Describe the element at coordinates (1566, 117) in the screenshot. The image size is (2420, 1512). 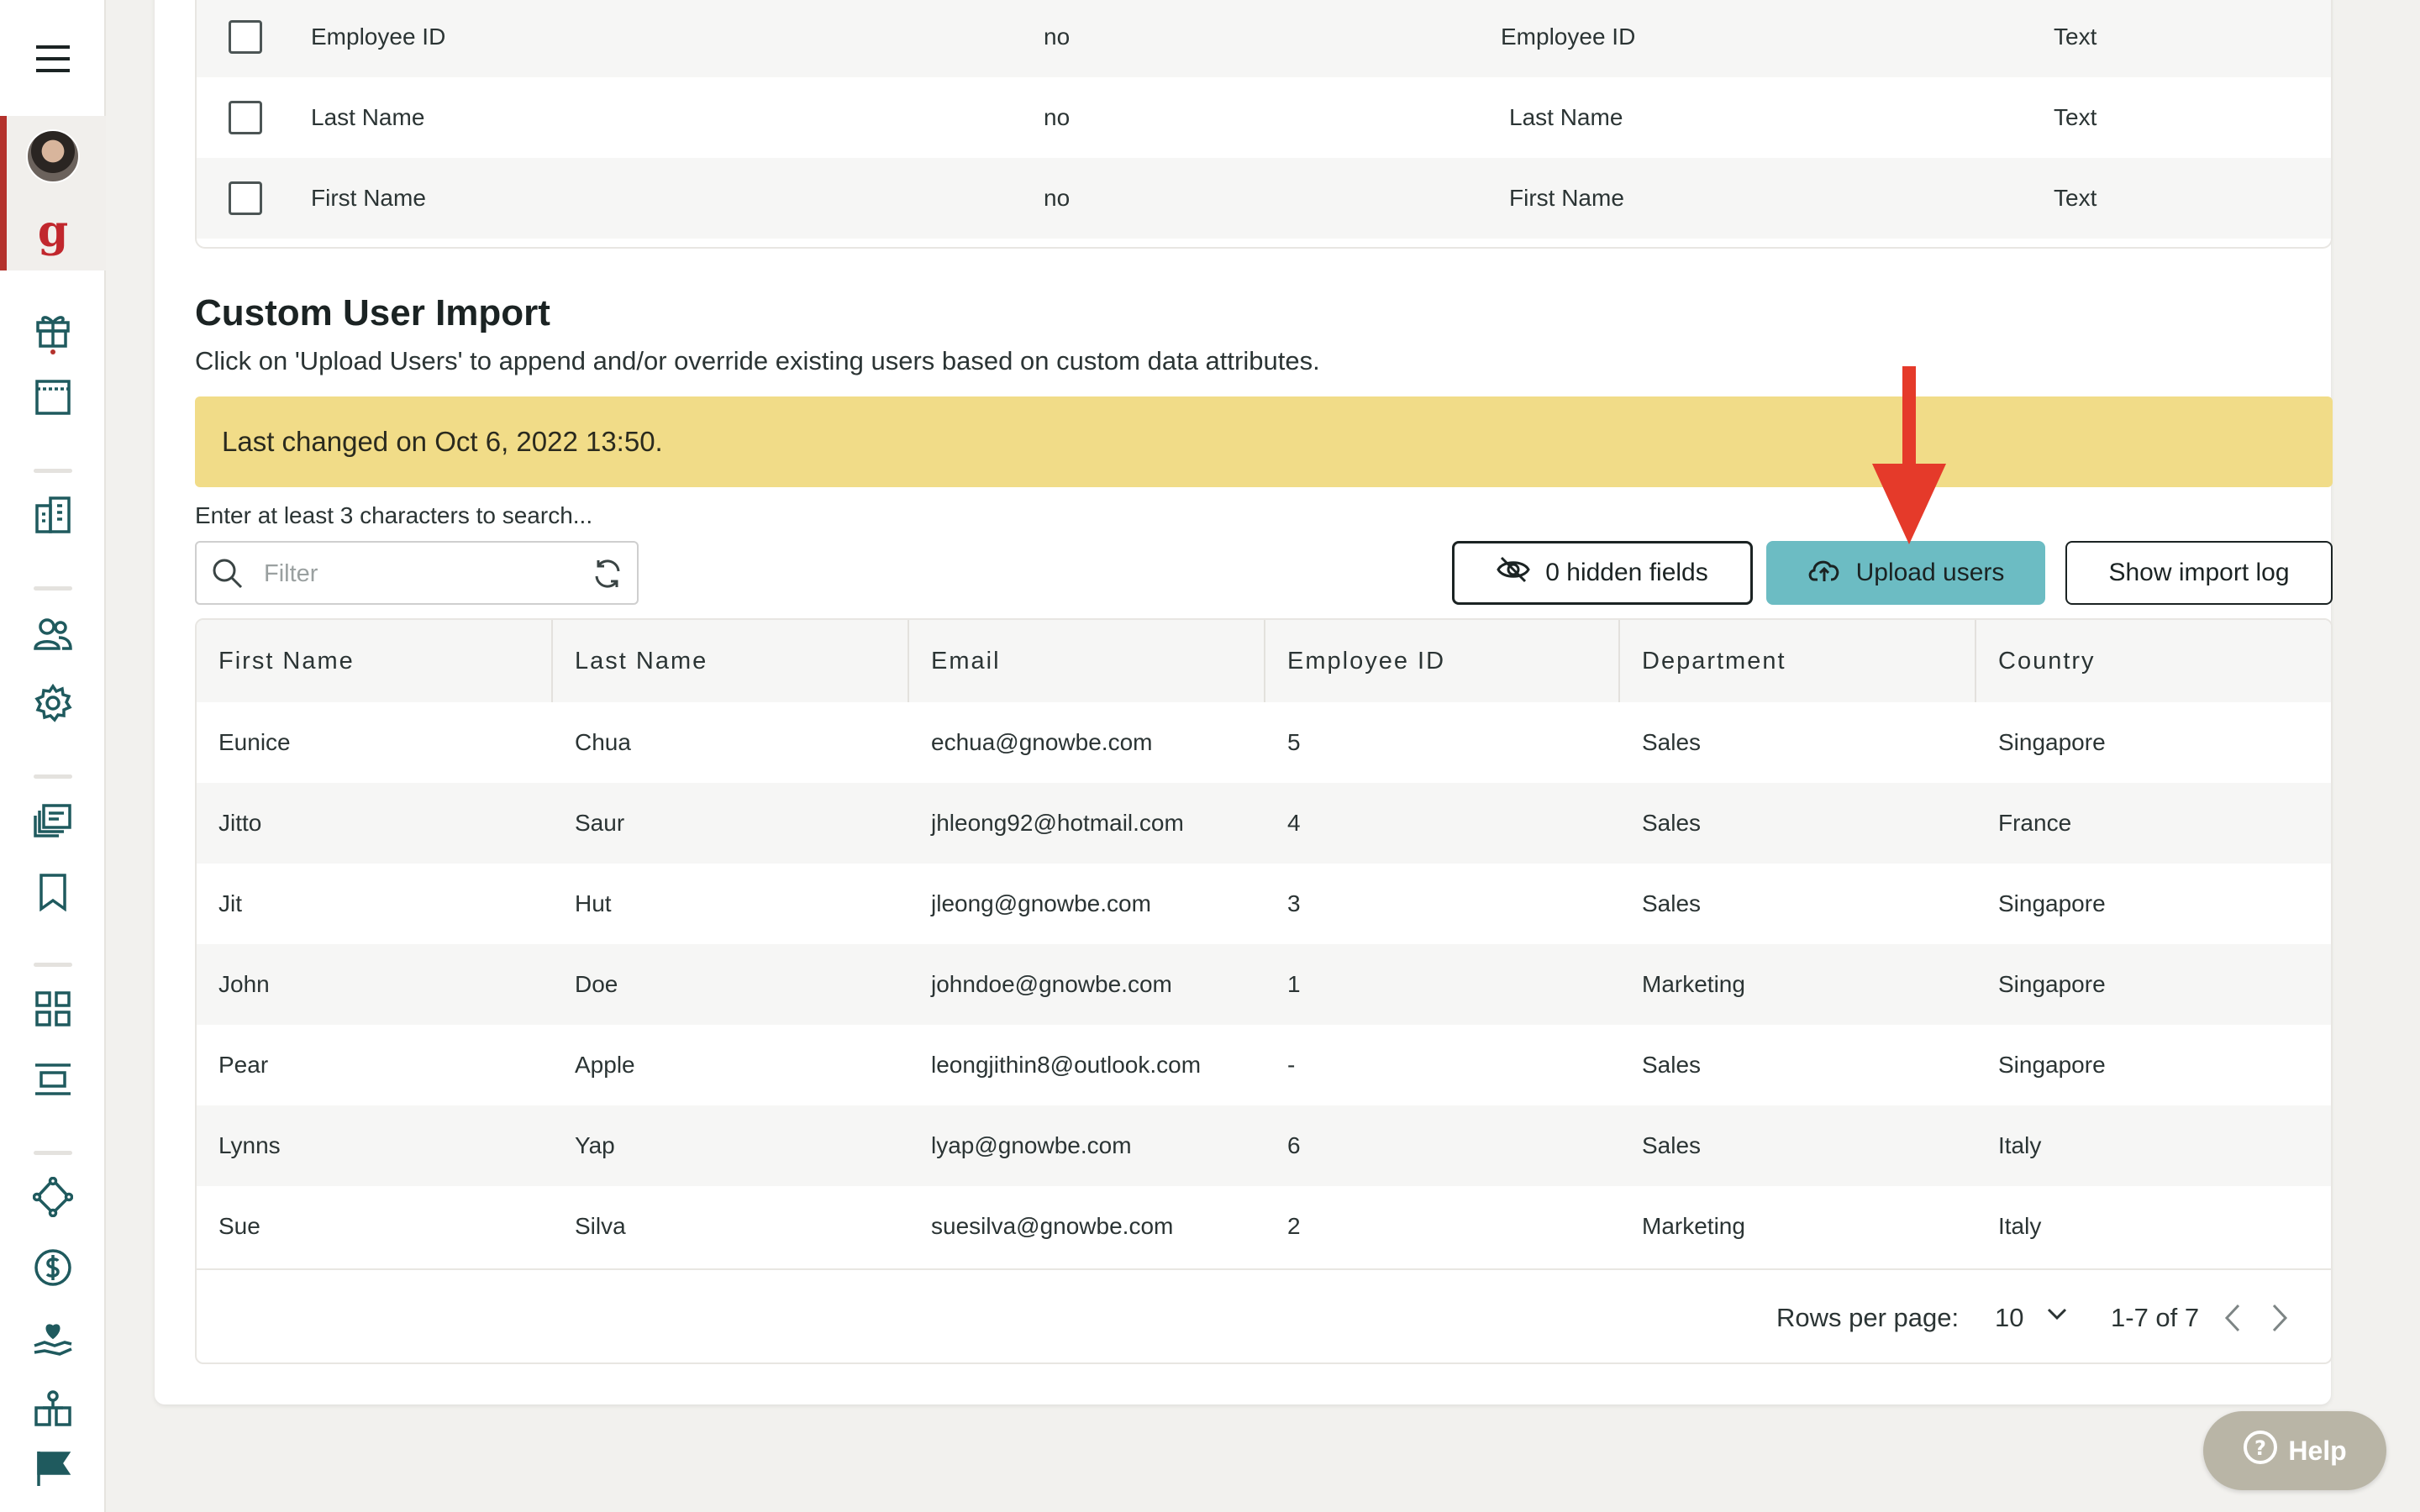
I see `field-mapped: Last Name` at that location.